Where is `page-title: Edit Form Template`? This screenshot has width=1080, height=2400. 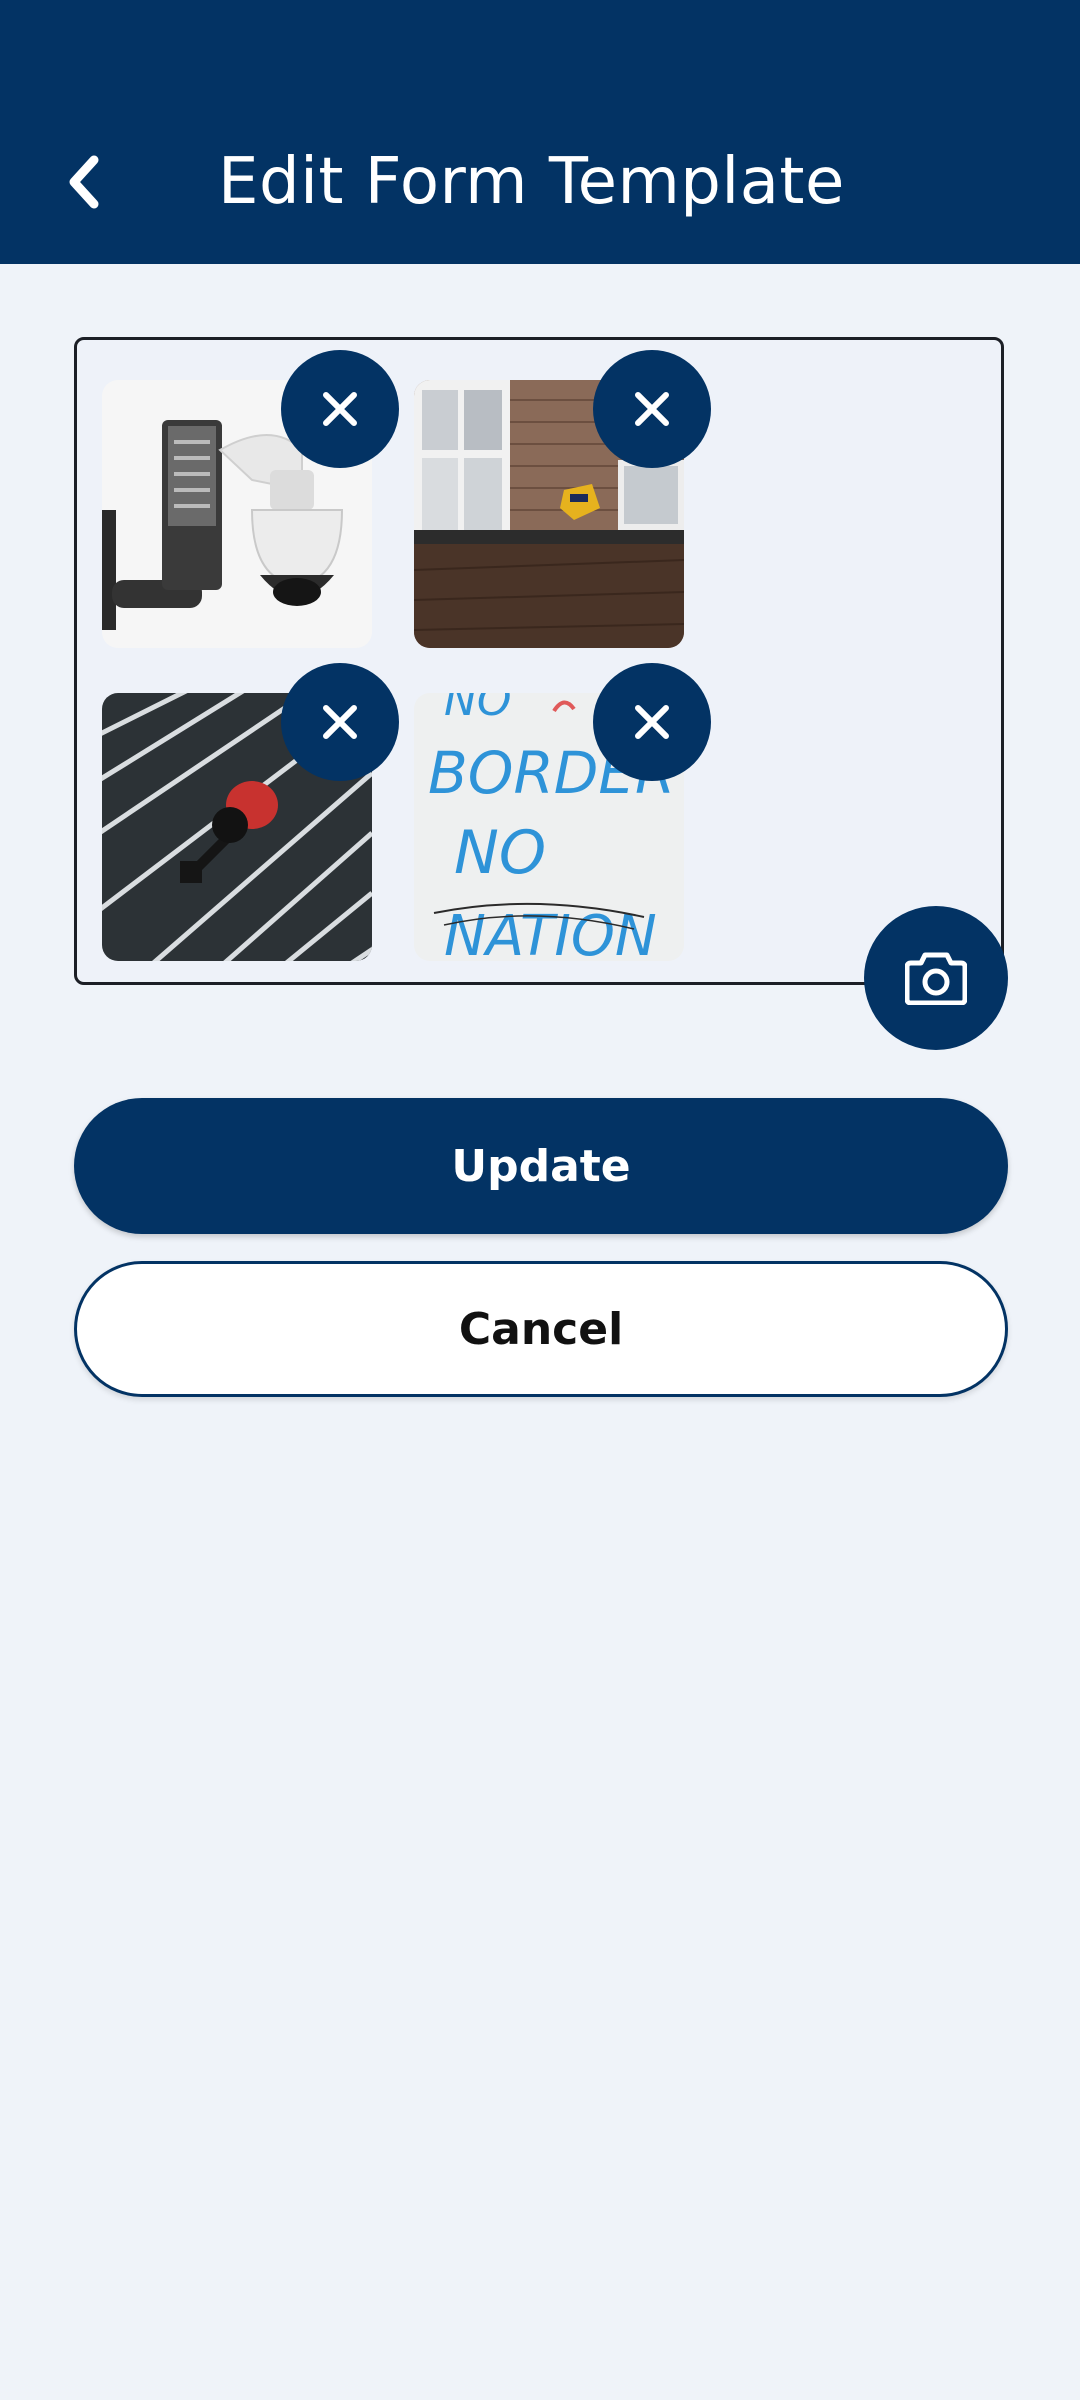 page-title: Edit Form Template is located at coordinates (531, 182).